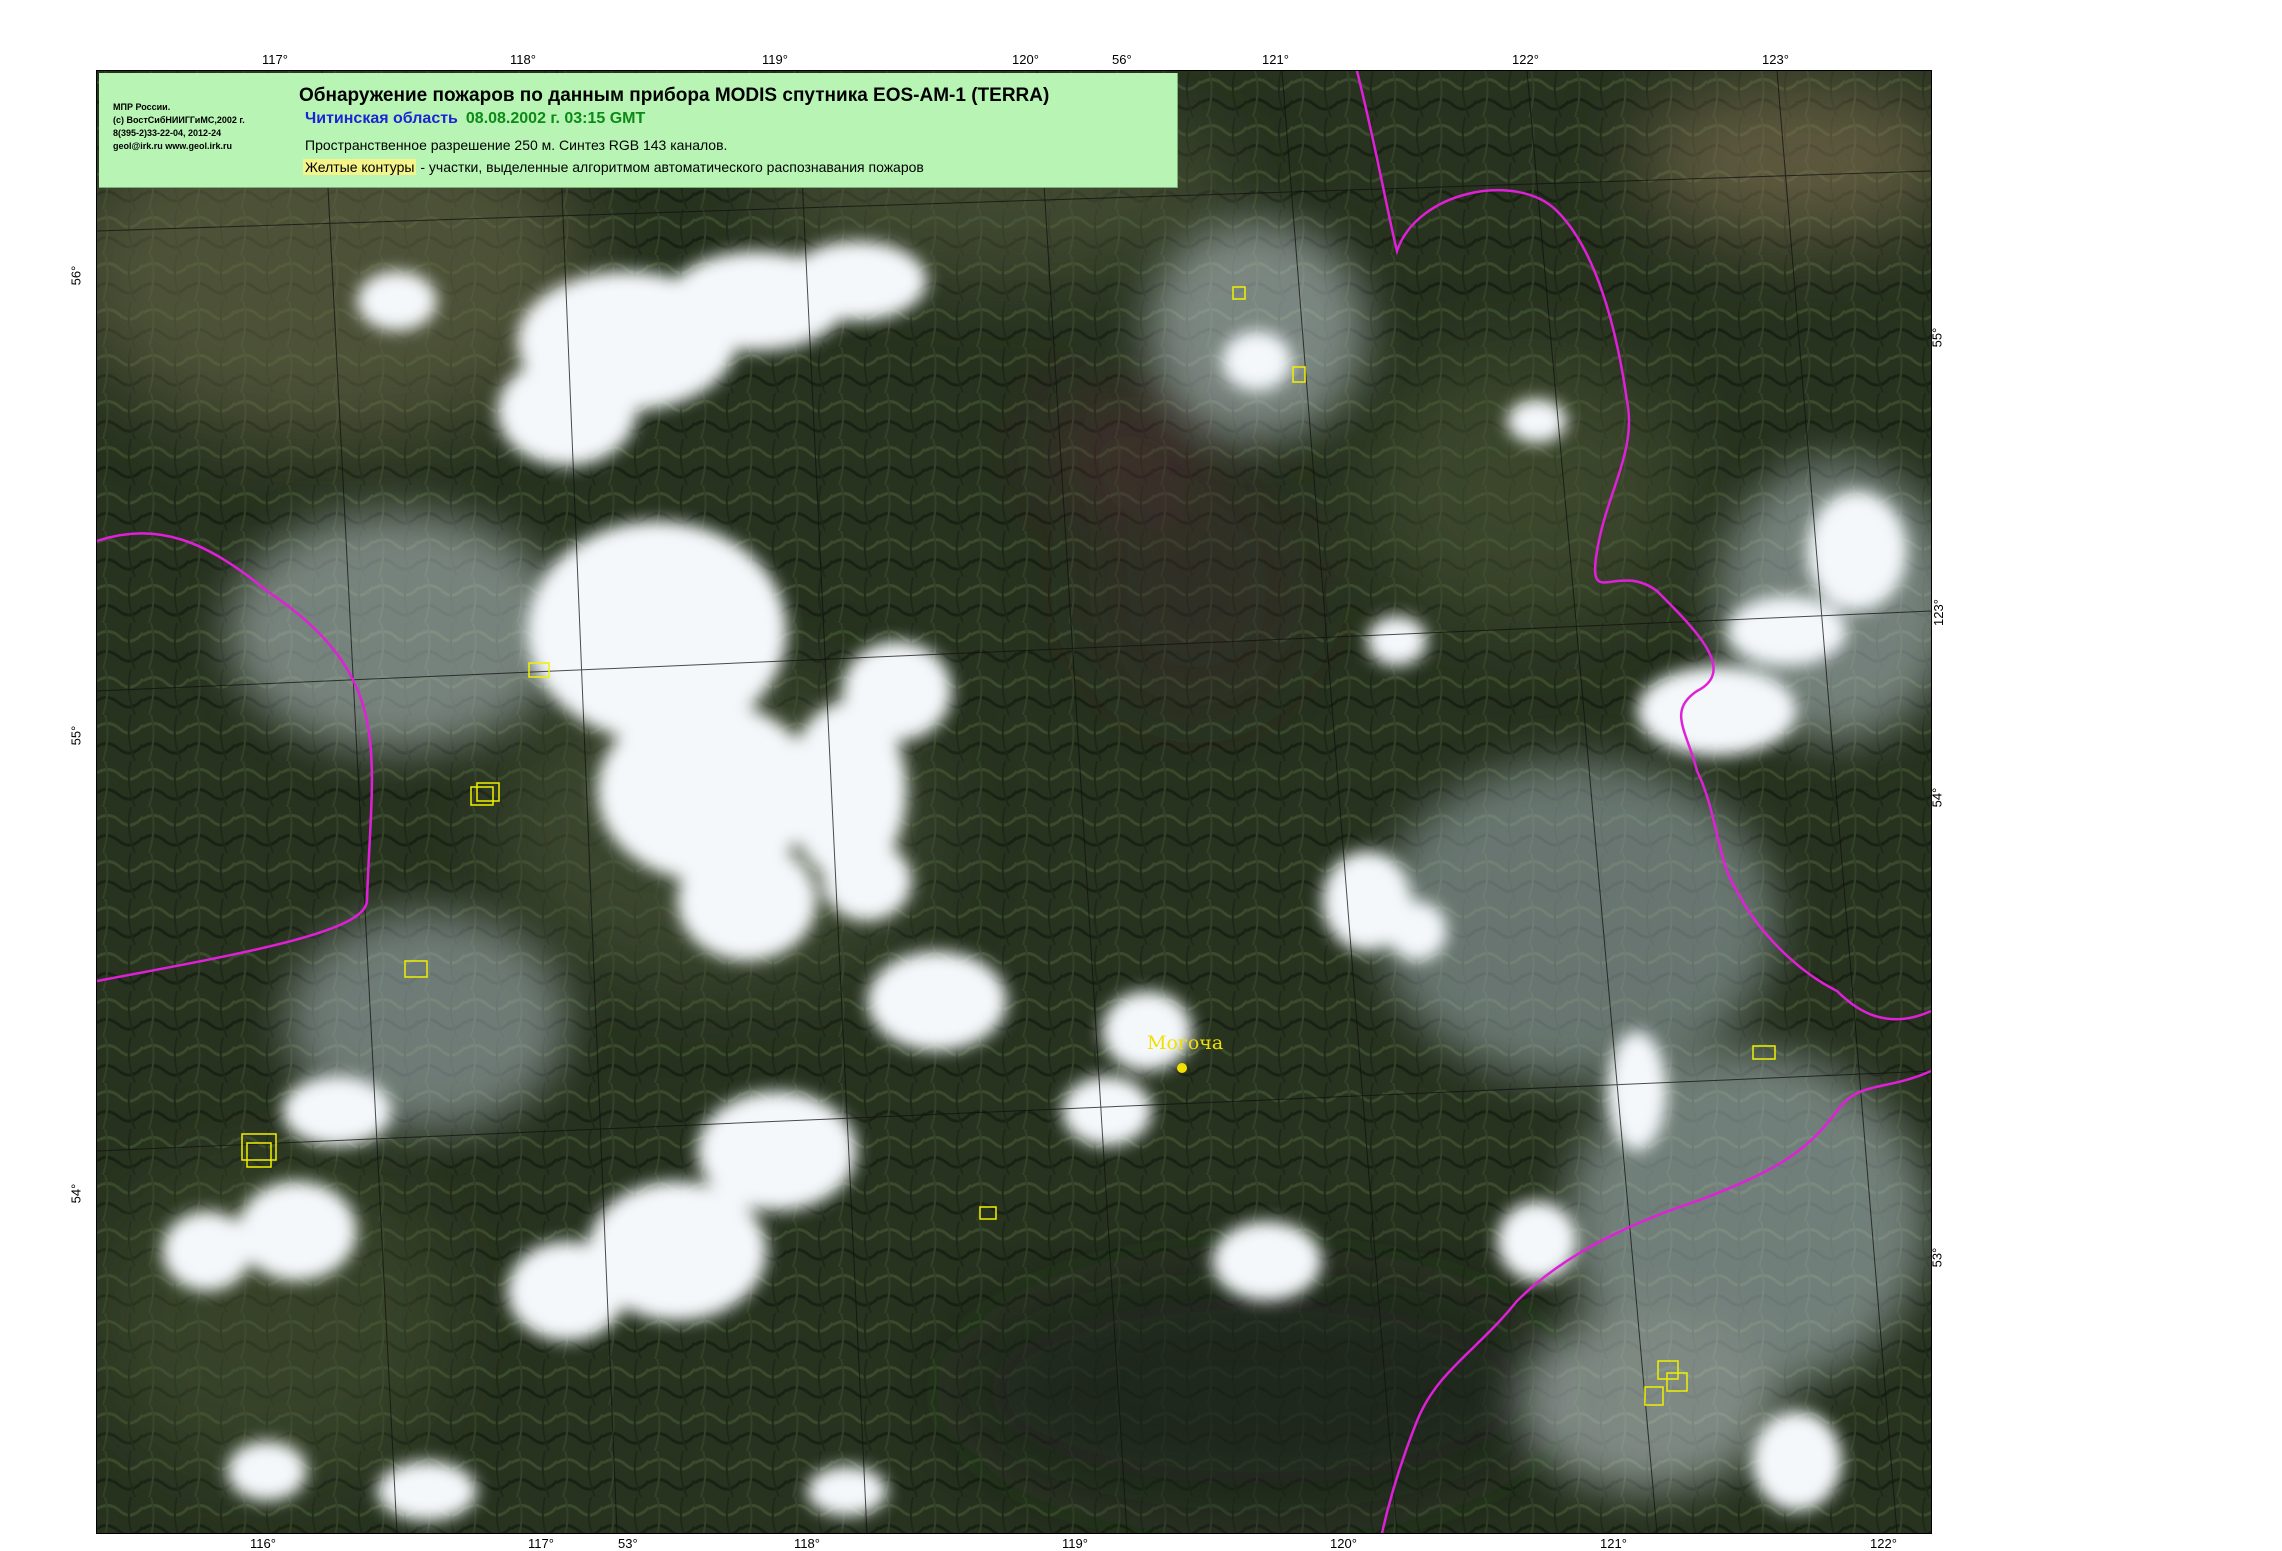 The width and height of the screenshot is (2282, 1551). Describe the element at coordinates (263, 1543) in the screenshot. I see `bottom-tick: 116°` at that location.